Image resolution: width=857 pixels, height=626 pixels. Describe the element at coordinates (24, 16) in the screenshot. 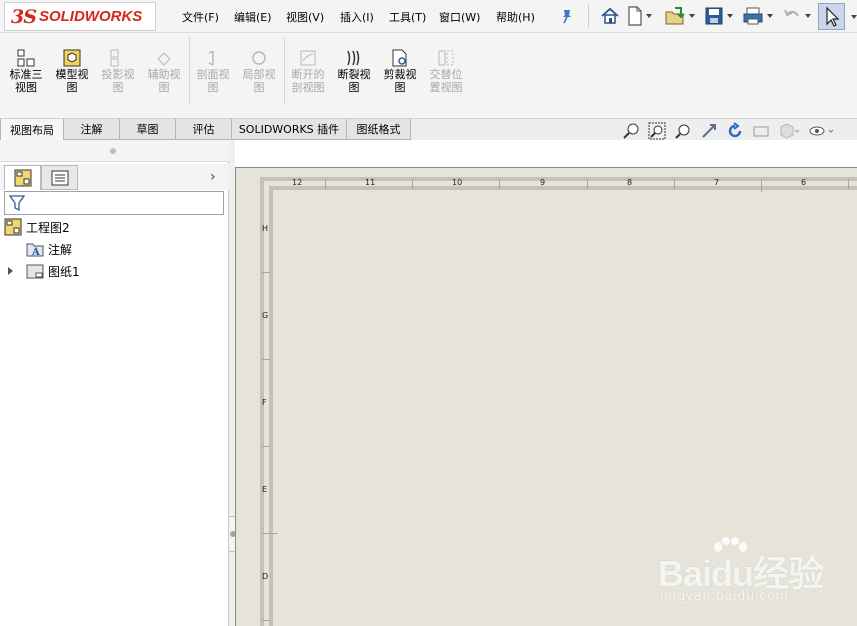

I see `ds-logo-mark: 3S` at that location.